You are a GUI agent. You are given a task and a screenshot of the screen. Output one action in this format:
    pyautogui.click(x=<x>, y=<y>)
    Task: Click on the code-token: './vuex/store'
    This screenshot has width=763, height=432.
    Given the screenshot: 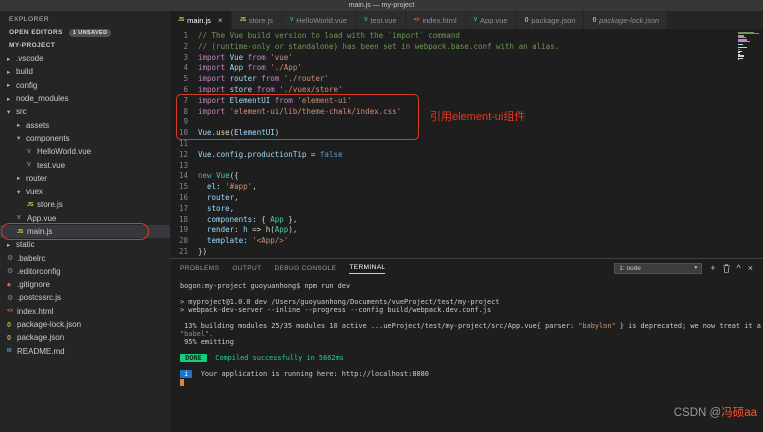 What is the action you would take?
    pyautogui.click(x=311, y=89)
    